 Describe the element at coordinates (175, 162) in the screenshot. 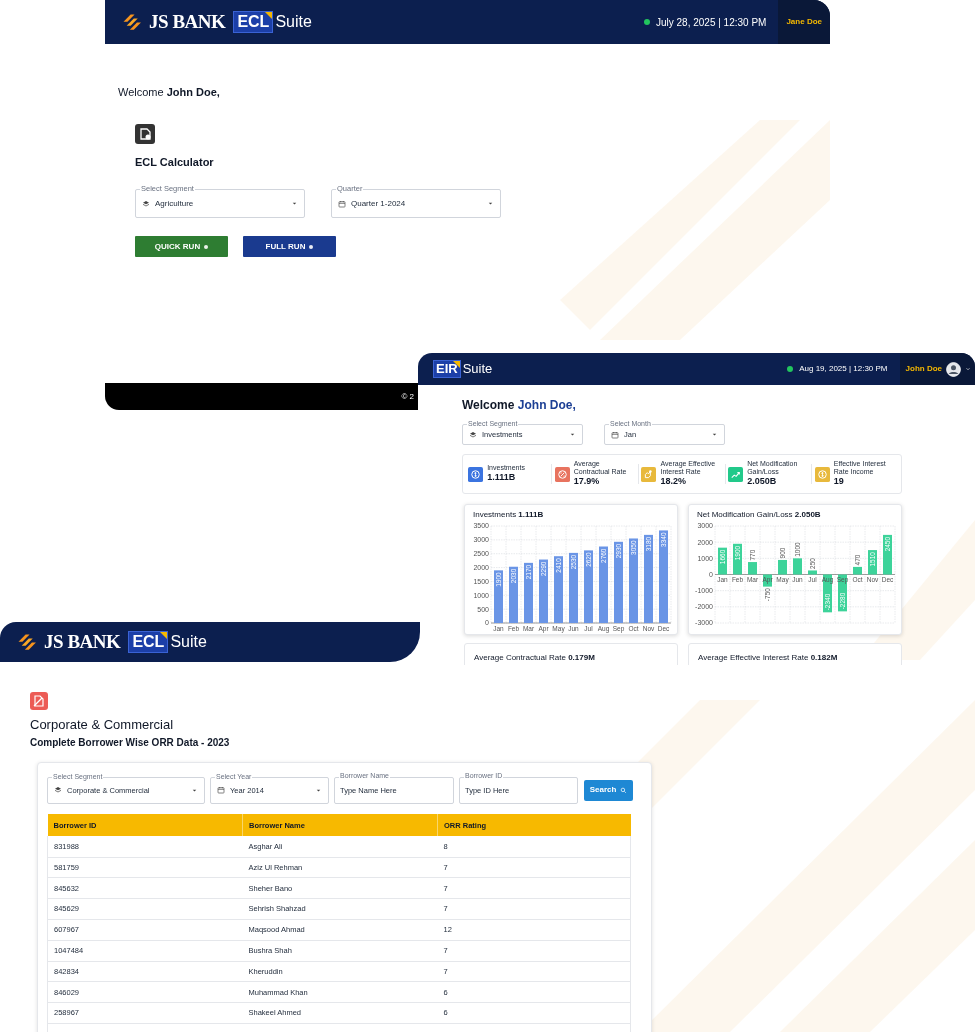

I see `section-title: ECL Calculator` at that location.